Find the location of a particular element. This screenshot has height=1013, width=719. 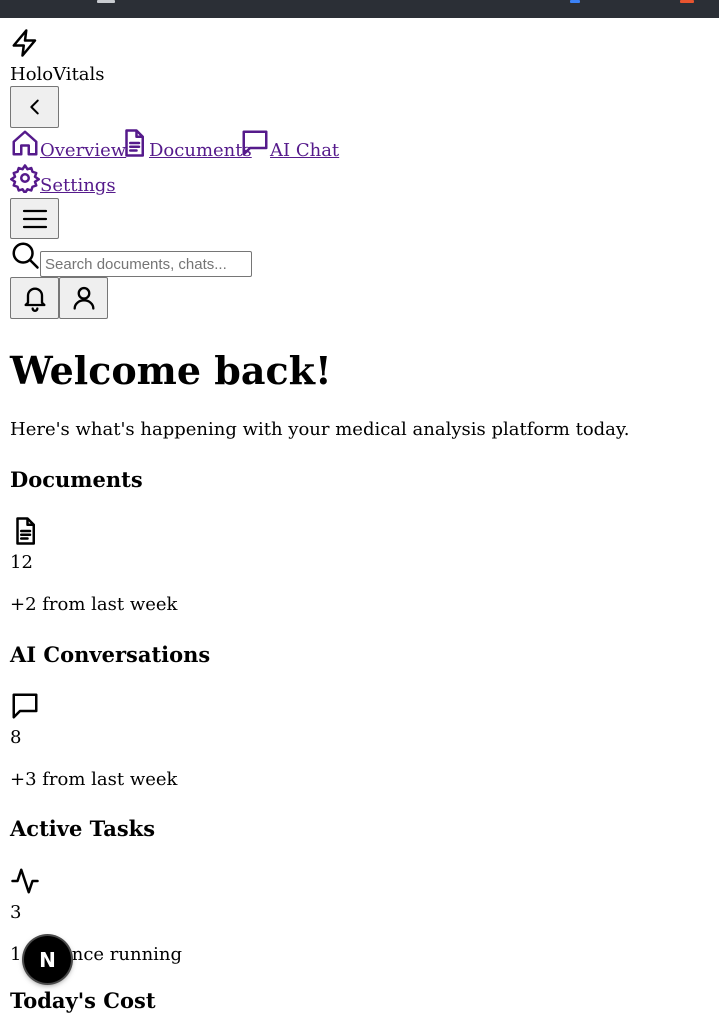

nav-item-documents: Documents is located at coordinates (200, 150).